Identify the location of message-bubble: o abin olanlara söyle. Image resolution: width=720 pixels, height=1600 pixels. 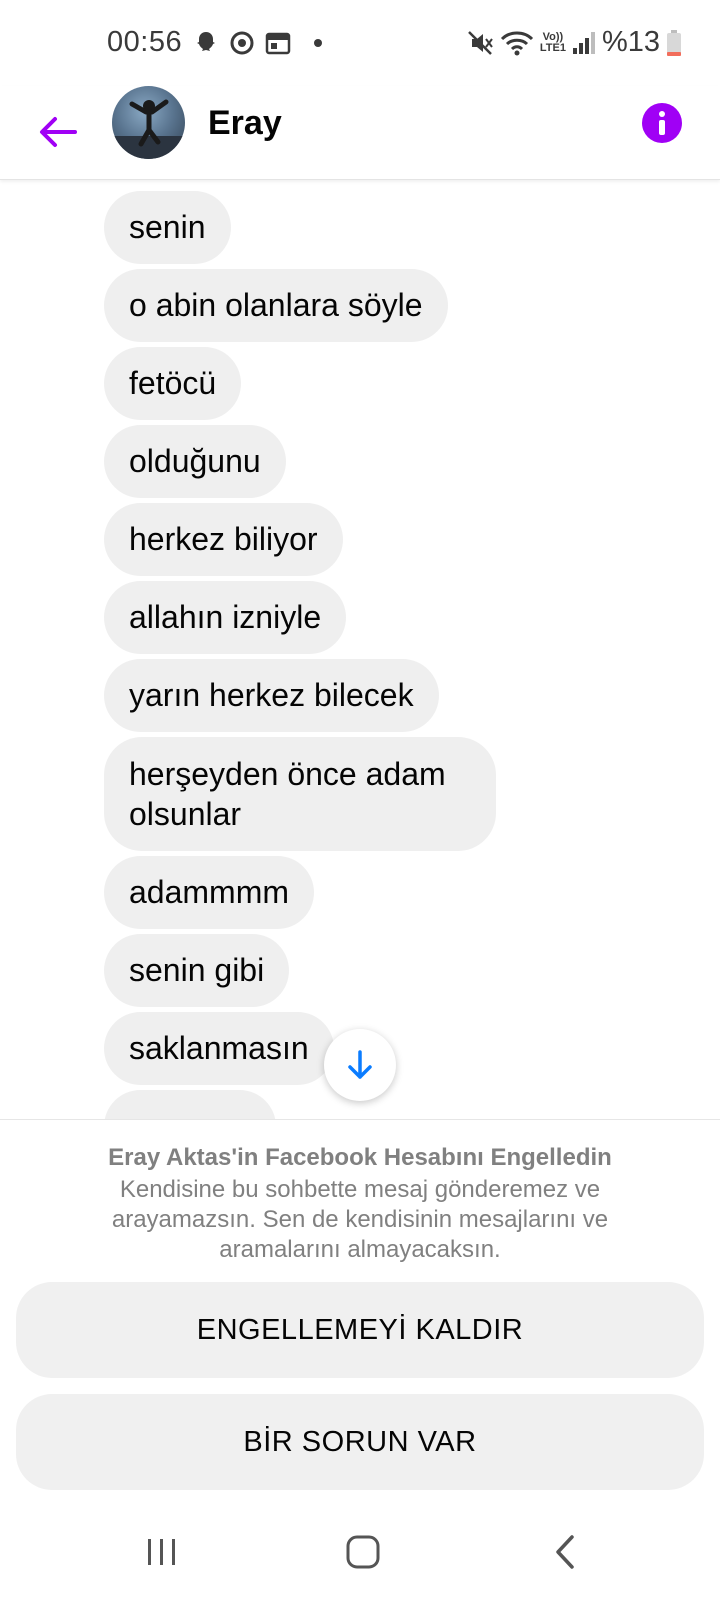
(276, 305).